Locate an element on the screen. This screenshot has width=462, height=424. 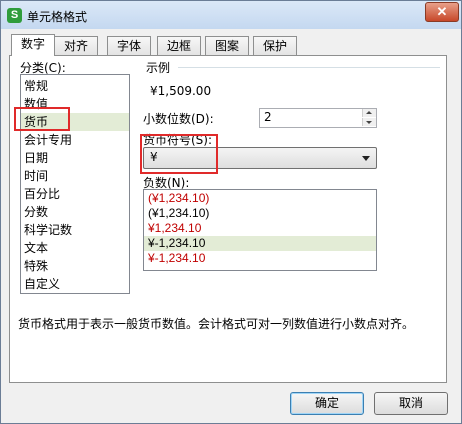
list-item: ¥1,234.10 is located at coordinates (260, 228).